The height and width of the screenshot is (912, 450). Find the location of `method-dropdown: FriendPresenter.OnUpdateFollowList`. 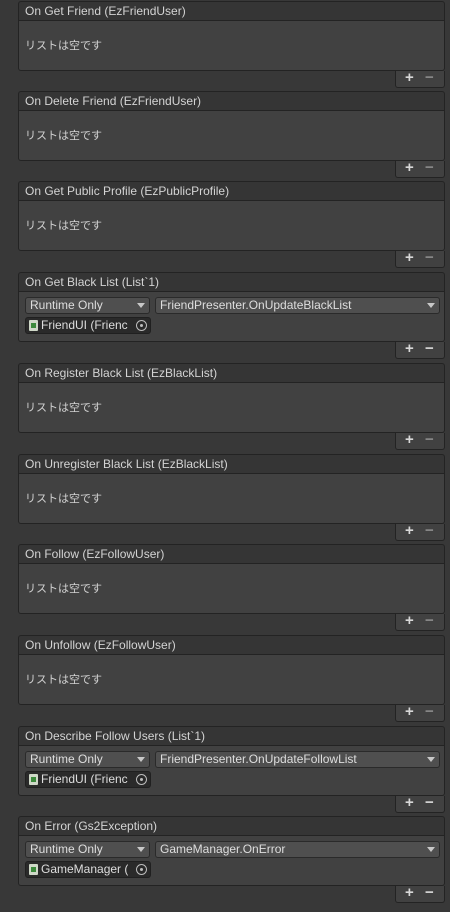

method-dropdown: FriendPresenter.OnUpdateFollowList is located at coordinates (297, 759).